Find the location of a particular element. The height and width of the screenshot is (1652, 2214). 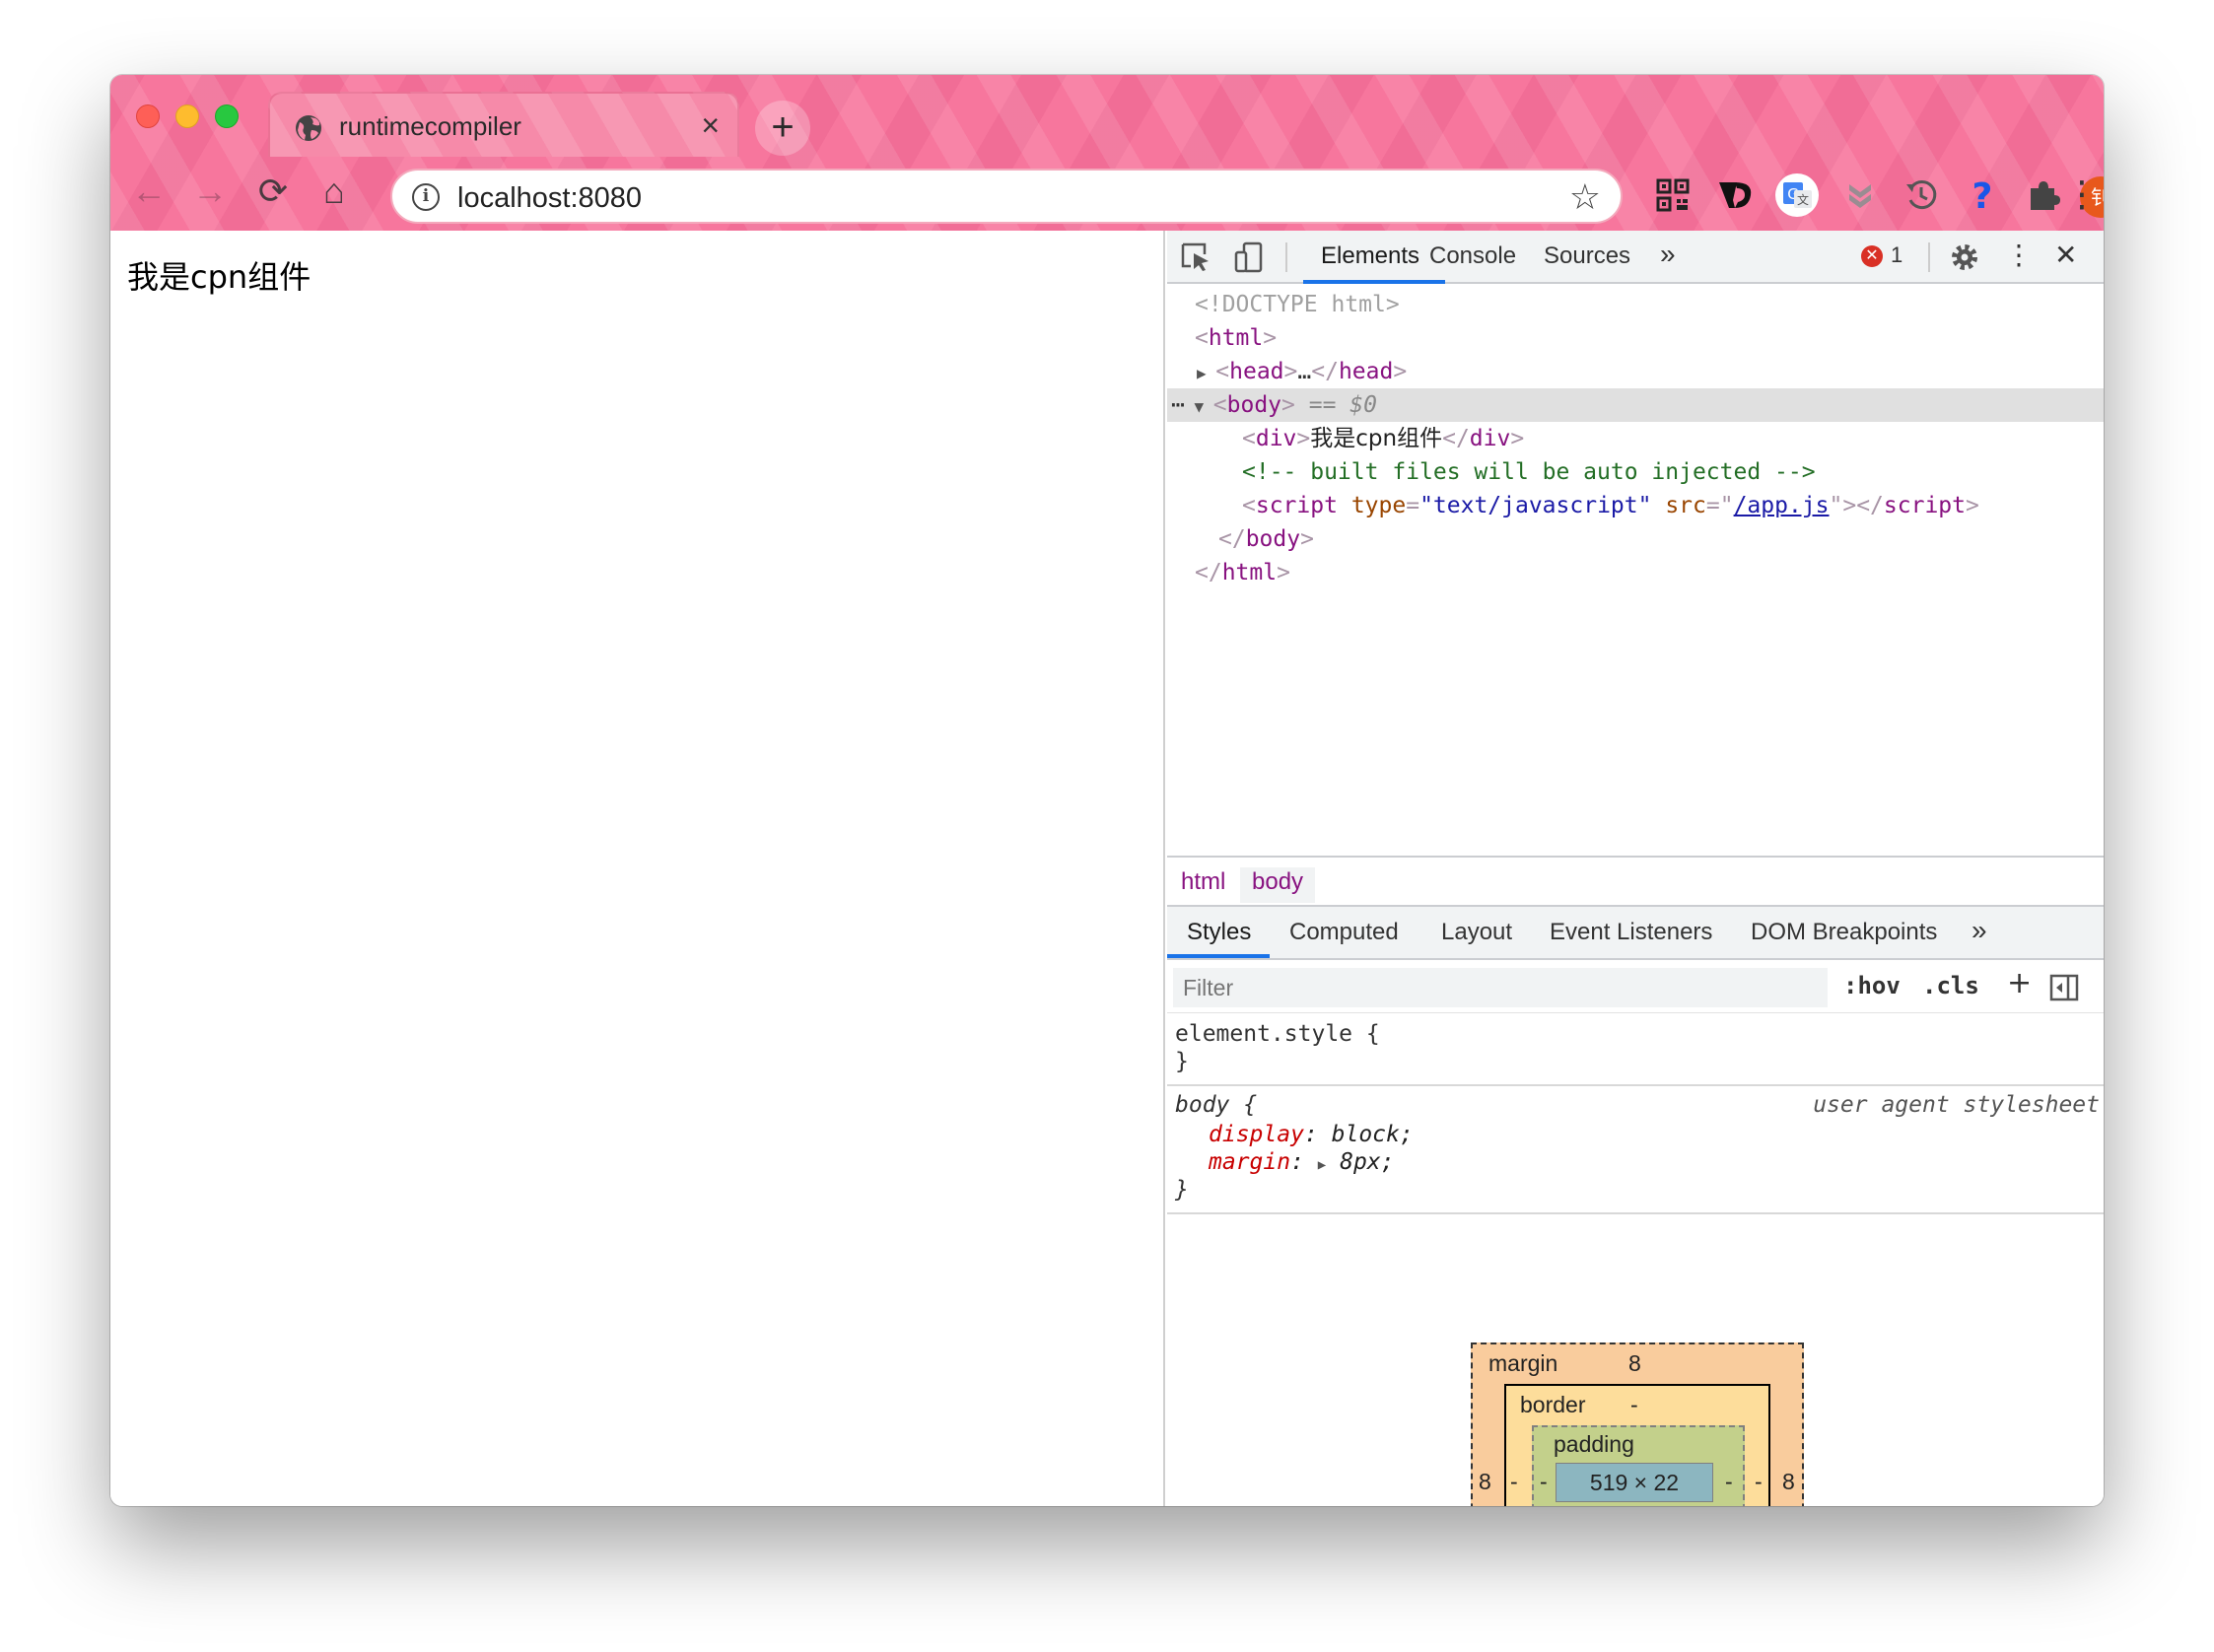

error-count: 1 is located at coordinates (1897, 254).